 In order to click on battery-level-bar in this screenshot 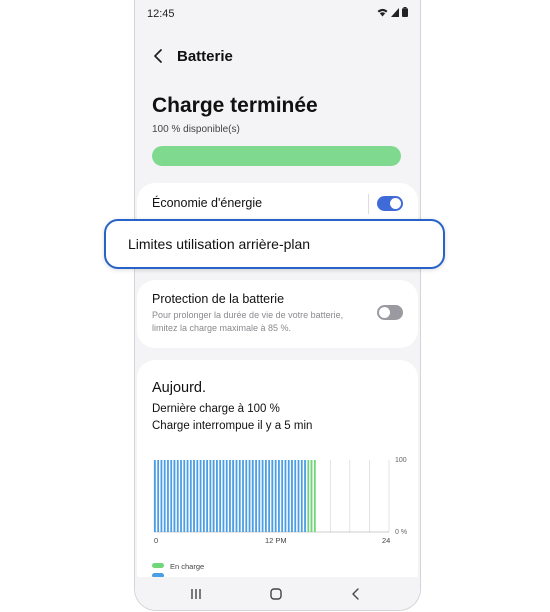, I will do `click(276, 156)`.